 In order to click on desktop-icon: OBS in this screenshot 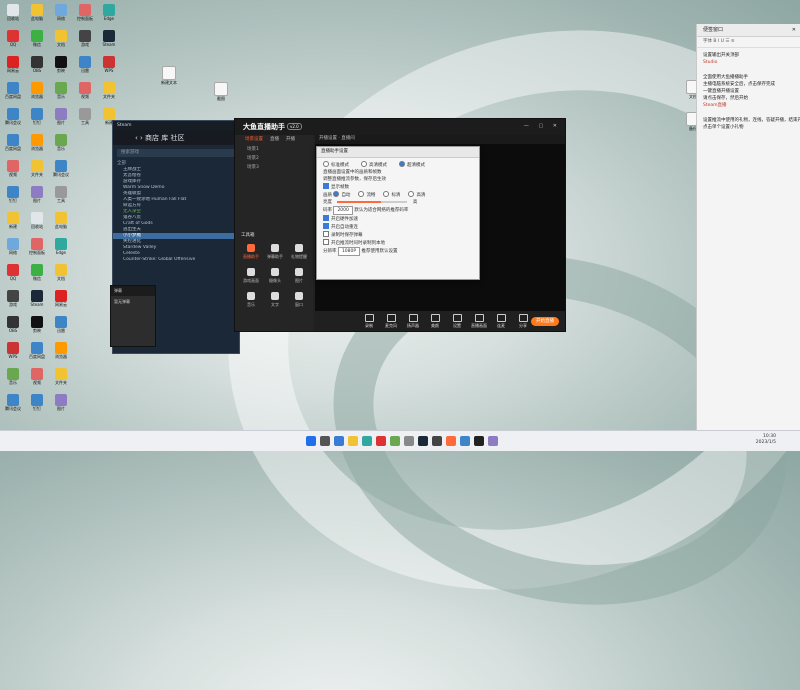, I will do `click(13, 328)`.